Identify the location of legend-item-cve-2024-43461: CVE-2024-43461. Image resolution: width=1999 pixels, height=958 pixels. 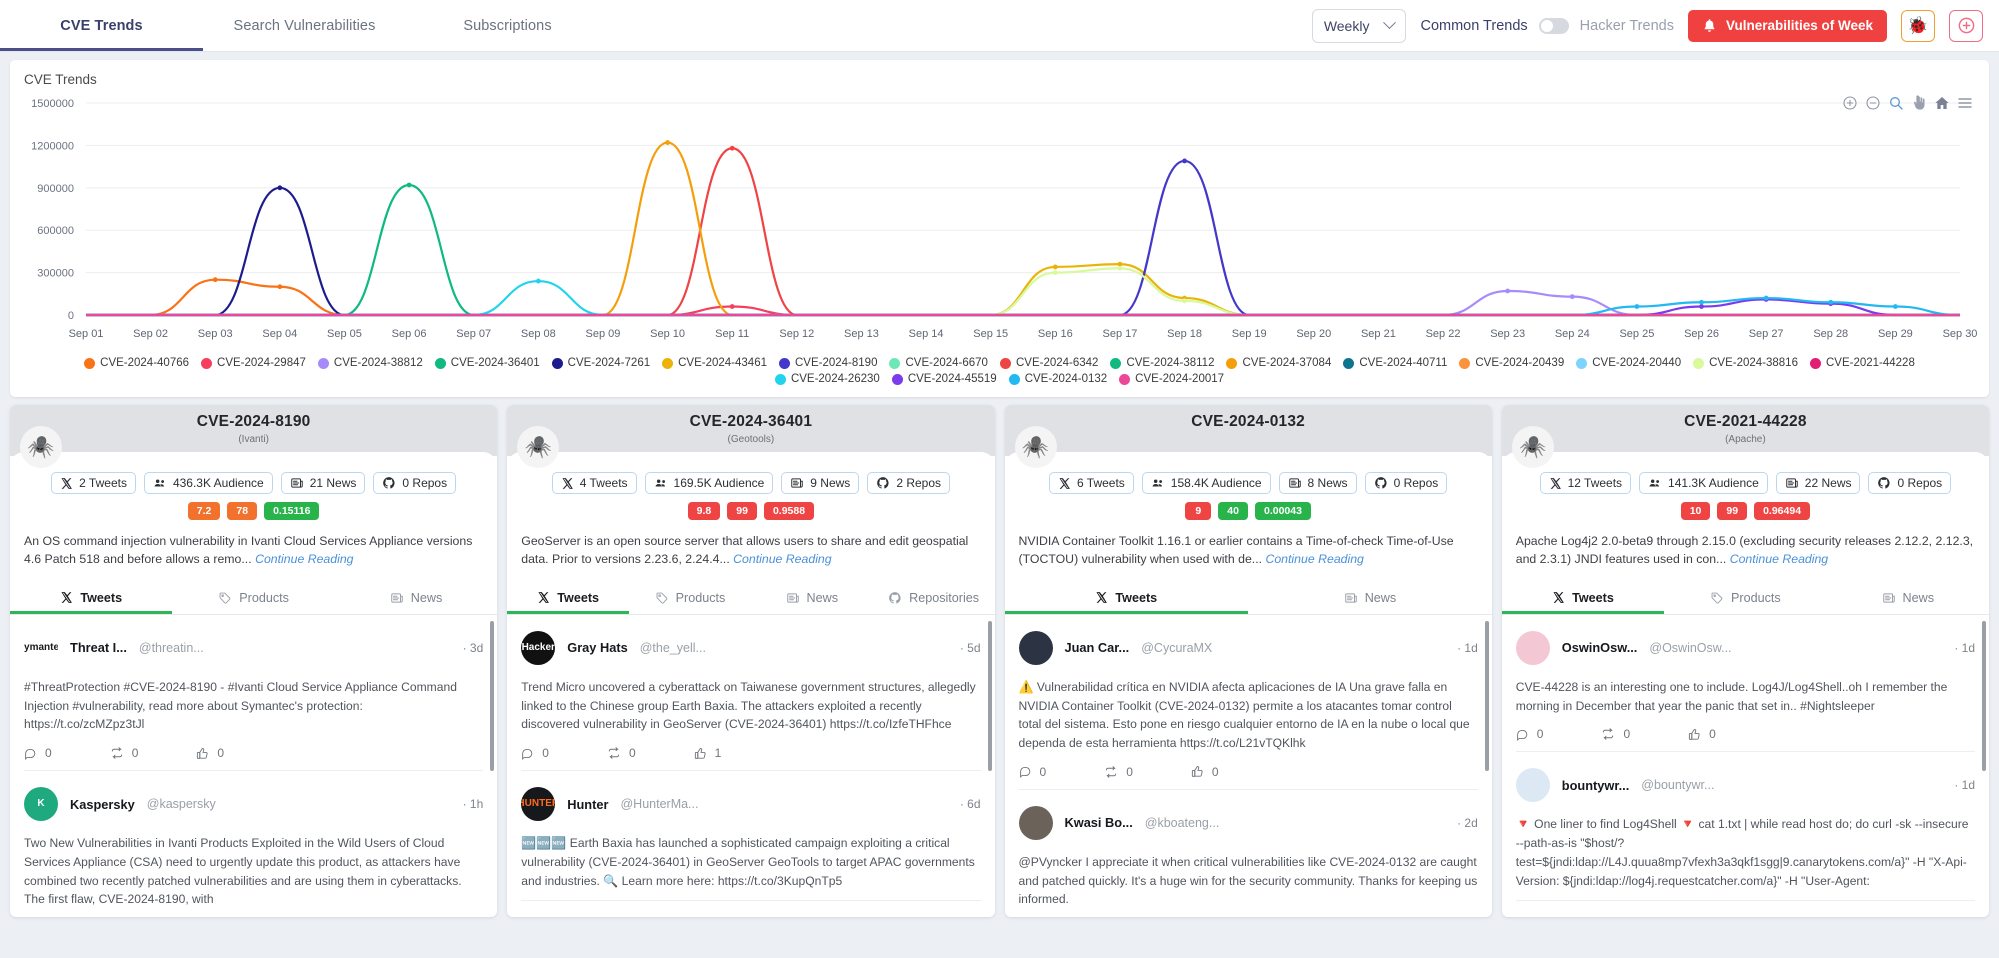
(714, 363).